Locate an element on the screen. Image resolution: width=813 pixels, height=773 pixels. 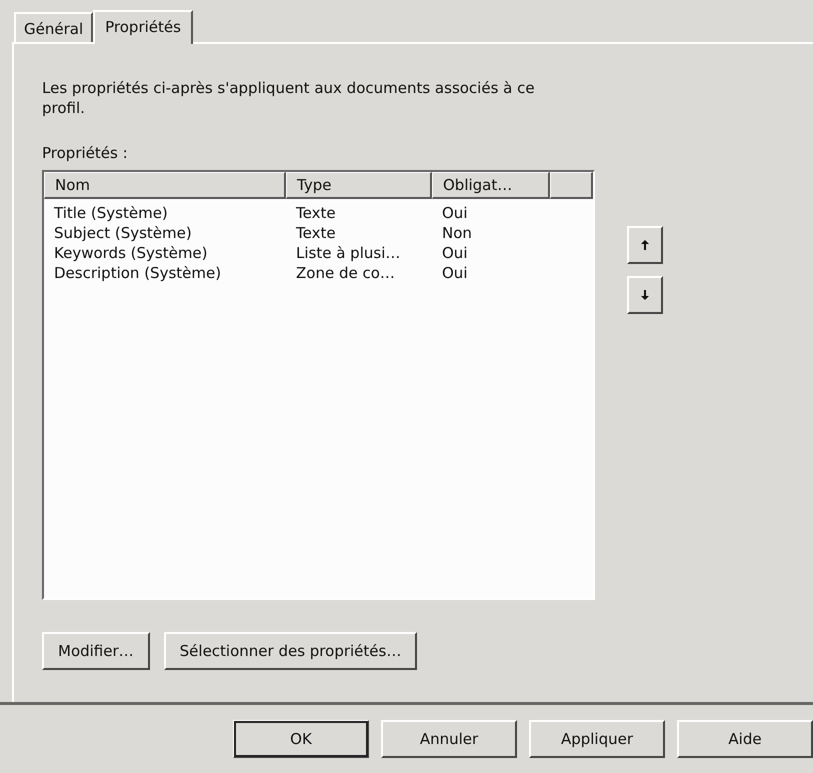
up-arrow-icon is located at coordinates (645, 245).